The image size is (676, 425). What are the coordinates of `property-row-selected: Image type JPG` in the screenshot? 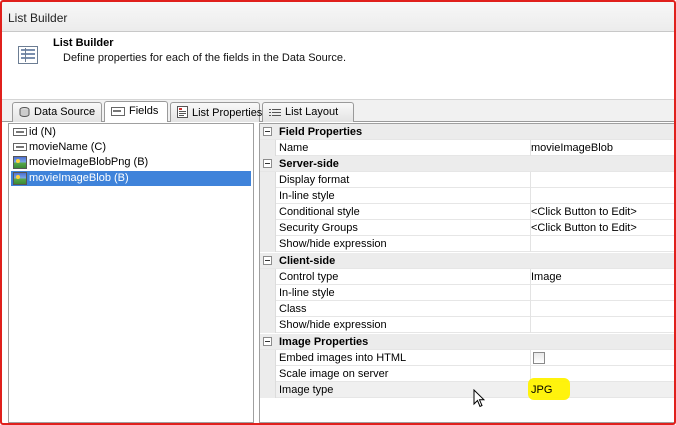 It's located at (467, 389).